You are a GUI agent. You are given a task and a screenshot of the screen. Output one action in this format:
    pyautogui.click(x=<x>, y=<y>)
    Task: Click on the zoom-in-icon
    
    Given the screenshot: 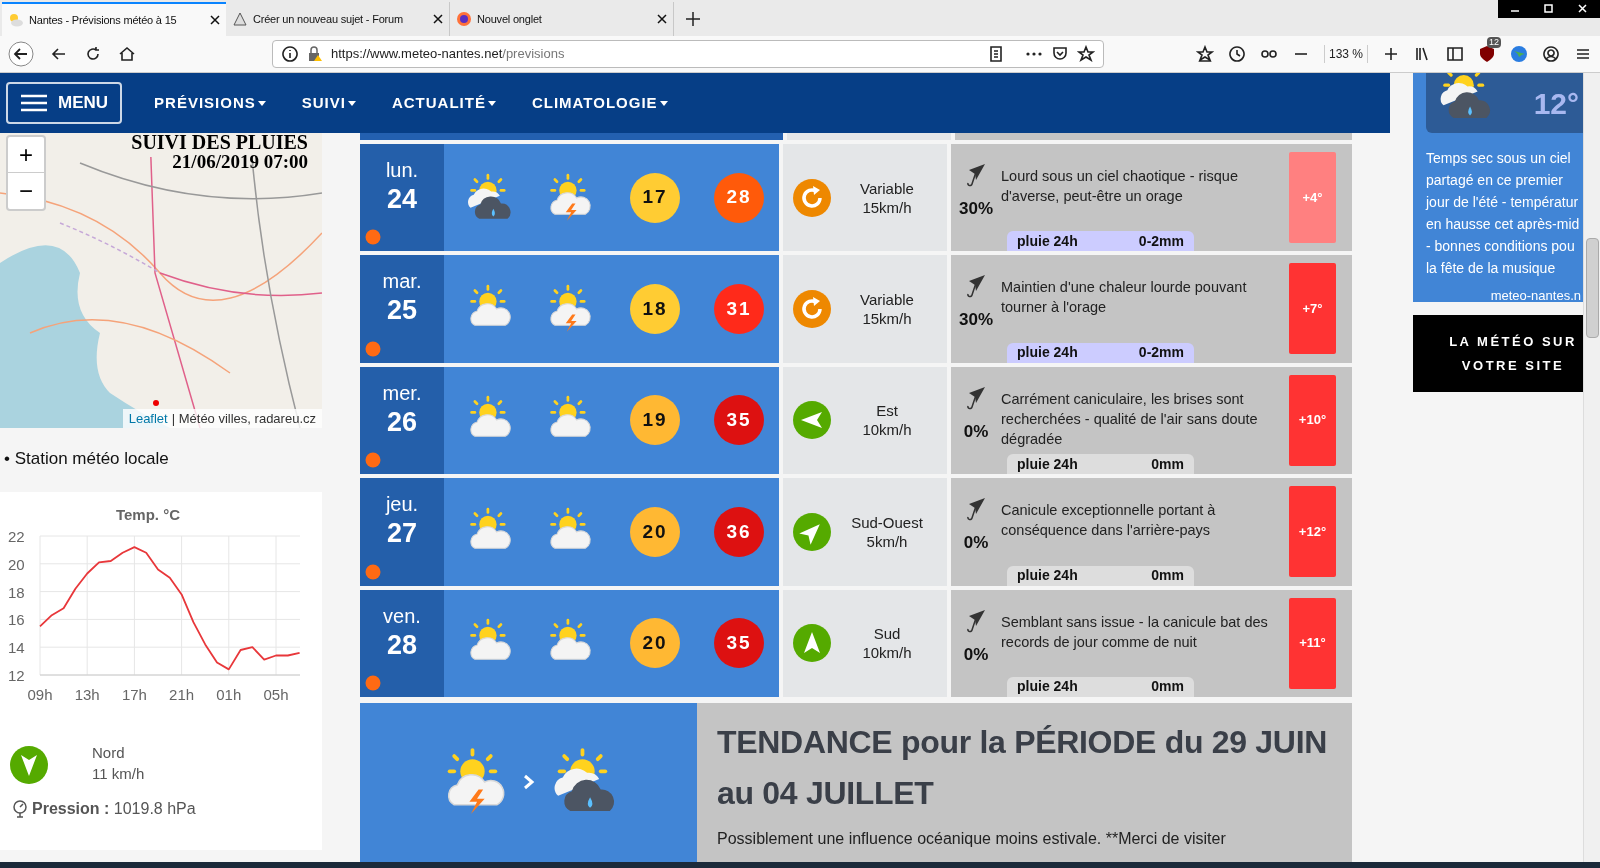 What is the action you would take?
    pyautogui.click(x=1391, y=54)
    